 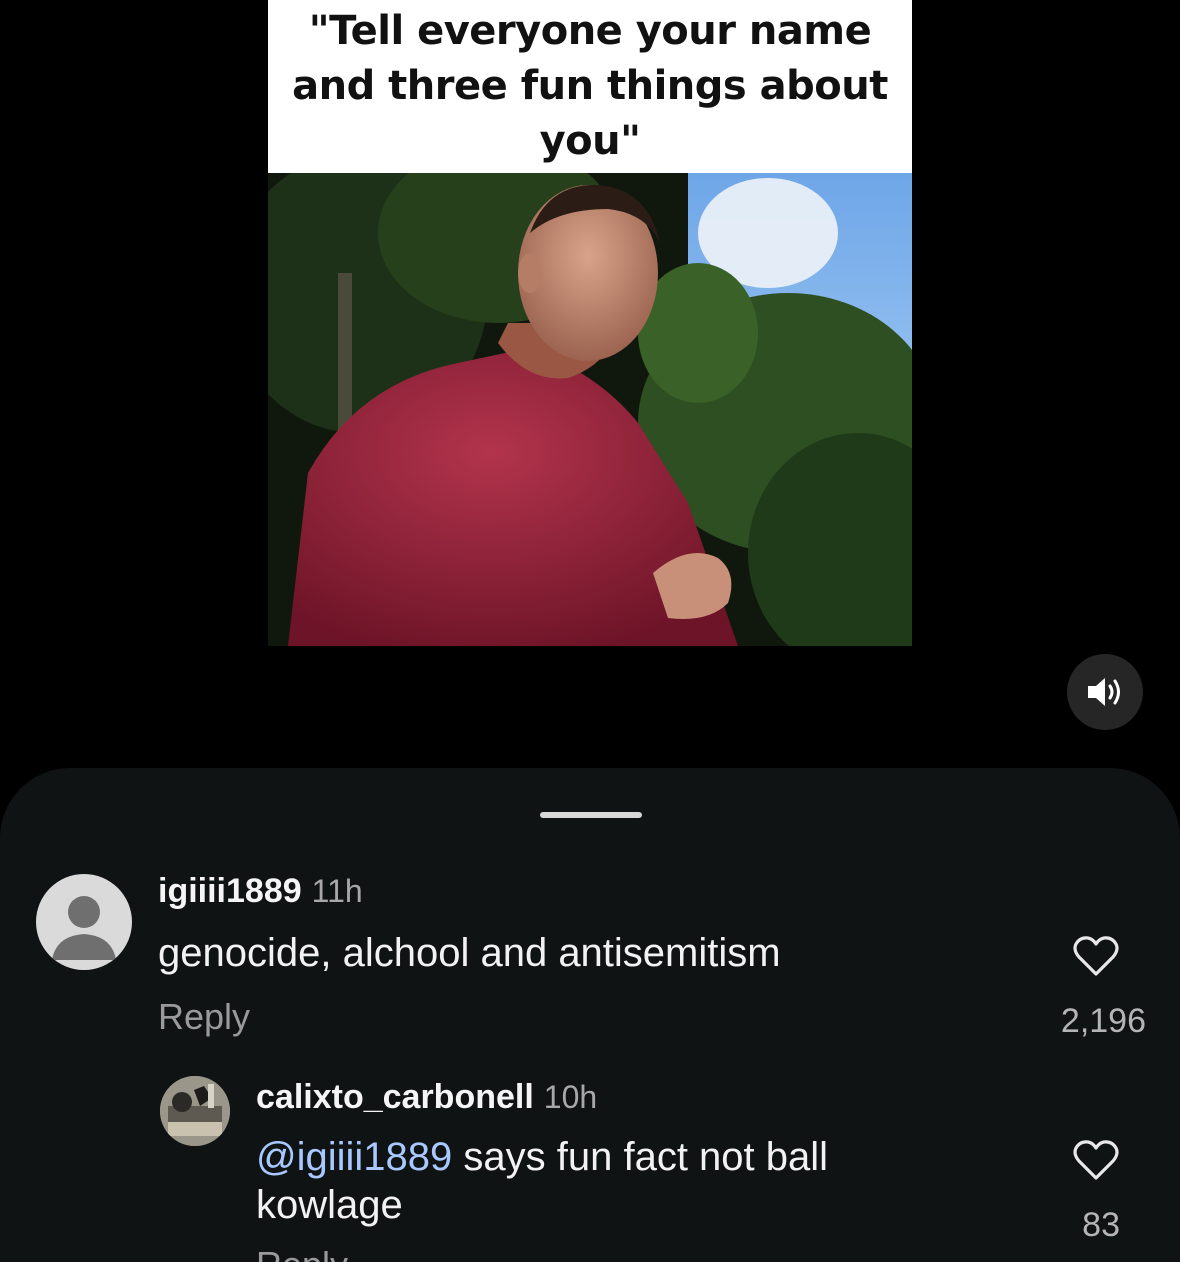 I want to click on avatar-silhouette, so click(x=84, y=928).